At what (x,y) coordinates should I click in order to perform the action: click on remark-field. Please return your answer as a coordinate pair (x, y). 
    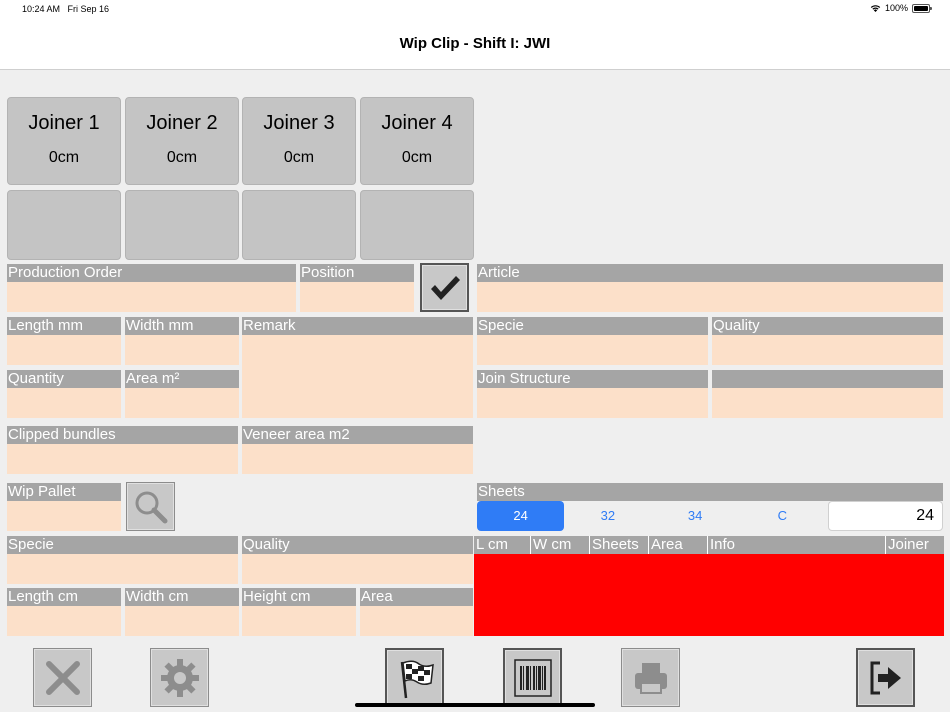
    Looking at the image, I should click on (357, 376).